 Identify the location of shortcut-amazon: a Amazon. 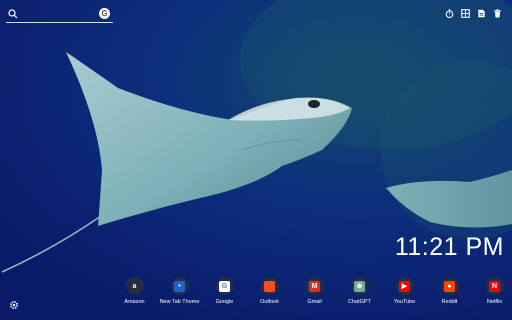
(134, 291).